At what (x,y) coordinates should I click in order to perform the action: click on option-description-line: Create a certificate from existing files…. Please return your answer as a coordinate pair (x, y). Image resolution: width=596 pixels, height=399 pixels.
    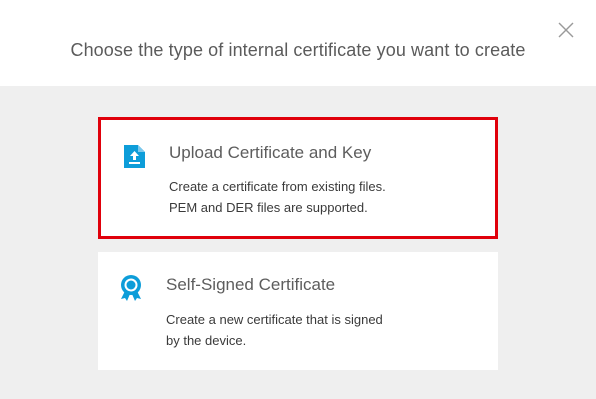
    Looking at the image, I should click on (277, 186).